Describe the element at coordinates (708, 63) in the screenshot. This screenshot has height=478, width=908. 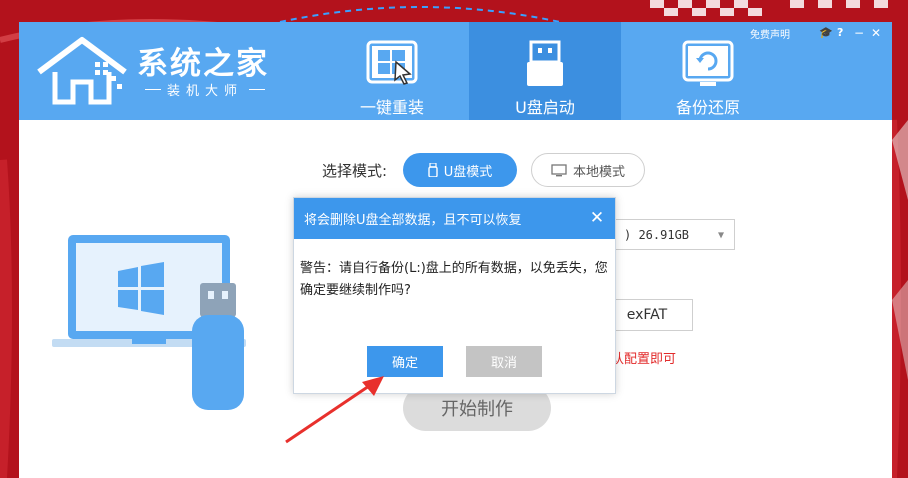
I see `backup-restore-icon` at that location.